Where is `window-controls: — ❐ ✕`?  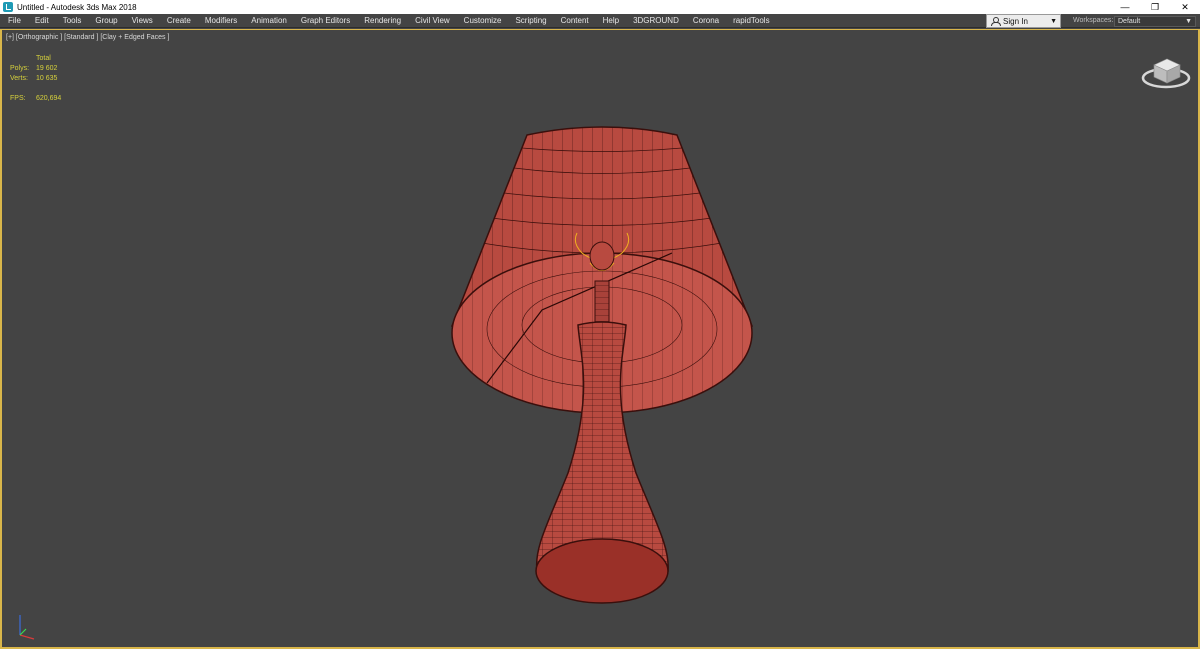
window-controls: — ❐ ✕ is located at coordinates (1155, 7).